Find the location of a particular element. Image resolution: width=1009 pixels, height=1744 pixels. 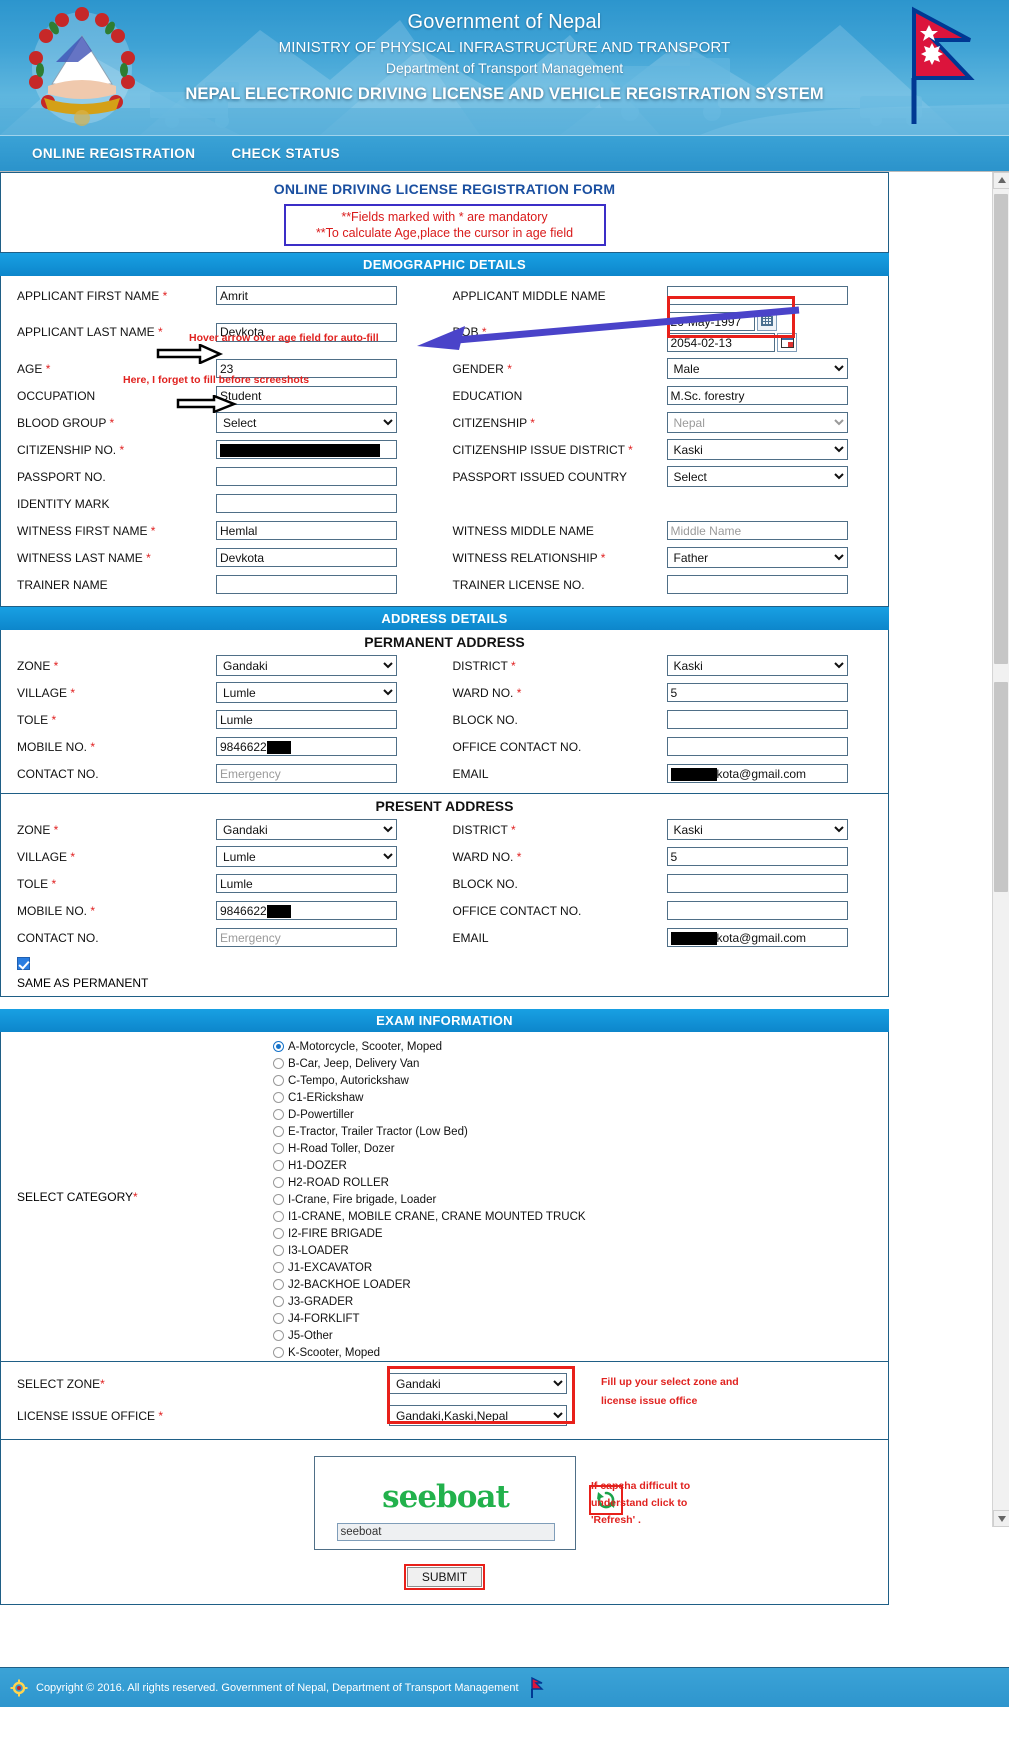

same-as-permanent-row: SAME AS PERMANENT is located at coordinates (444, 973).